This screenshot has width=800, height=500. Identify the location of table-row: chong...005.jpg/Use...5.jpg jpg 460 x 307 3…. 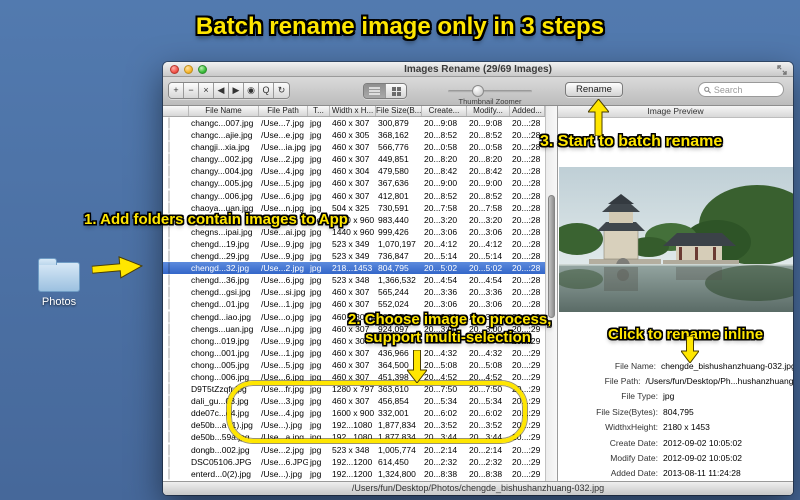
(354, 364).